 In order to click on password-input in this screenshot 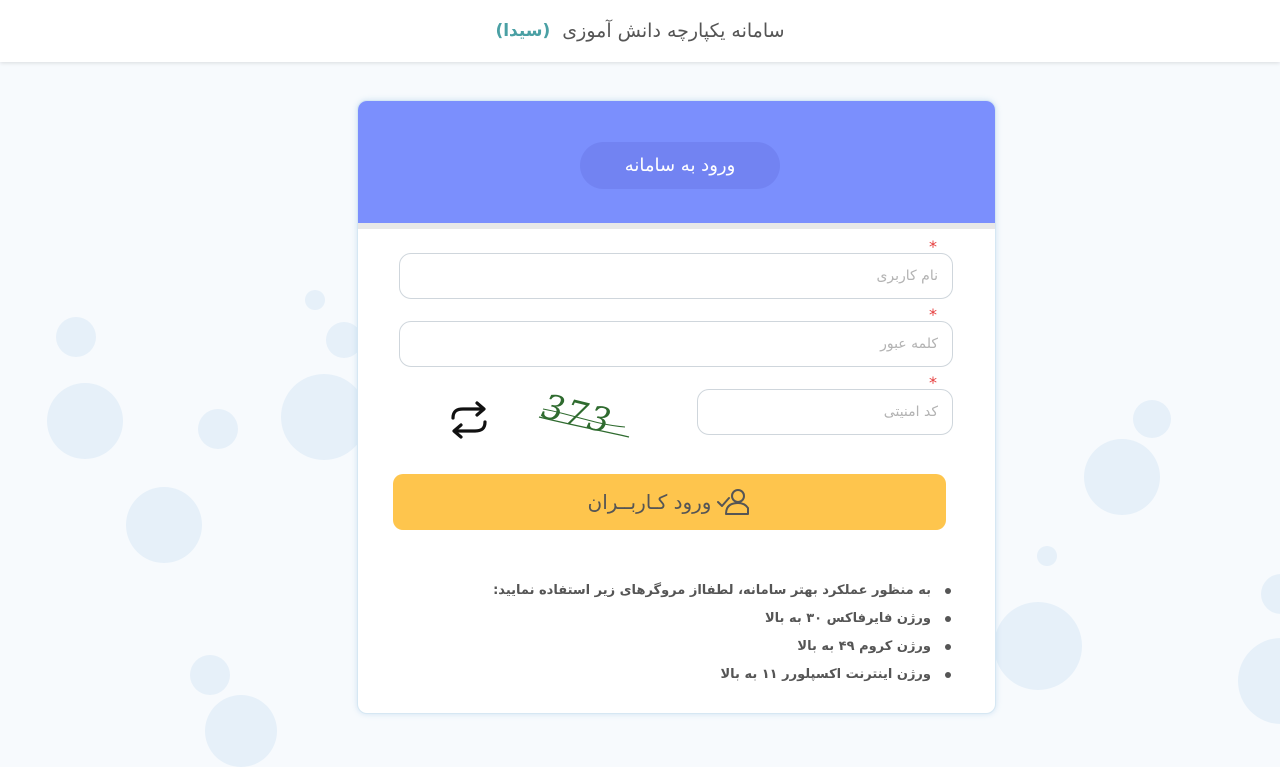, I will do `click(676, 344)`.